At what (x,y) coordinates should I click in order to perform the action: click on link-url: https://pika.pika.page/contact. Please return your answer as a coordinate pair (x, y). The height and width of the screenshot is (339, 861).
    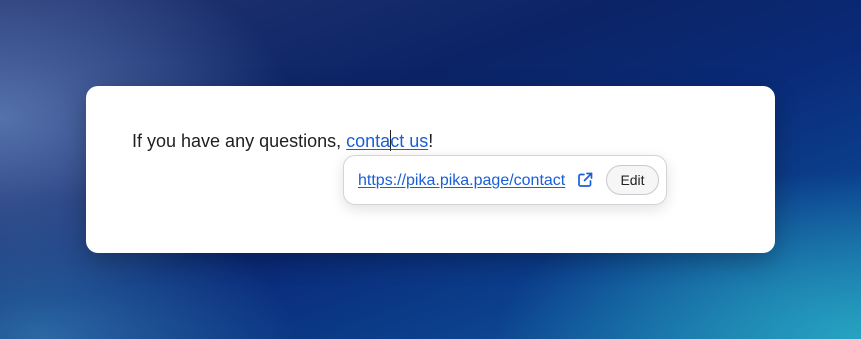
    Looking at the image, I should click on (461, 181).